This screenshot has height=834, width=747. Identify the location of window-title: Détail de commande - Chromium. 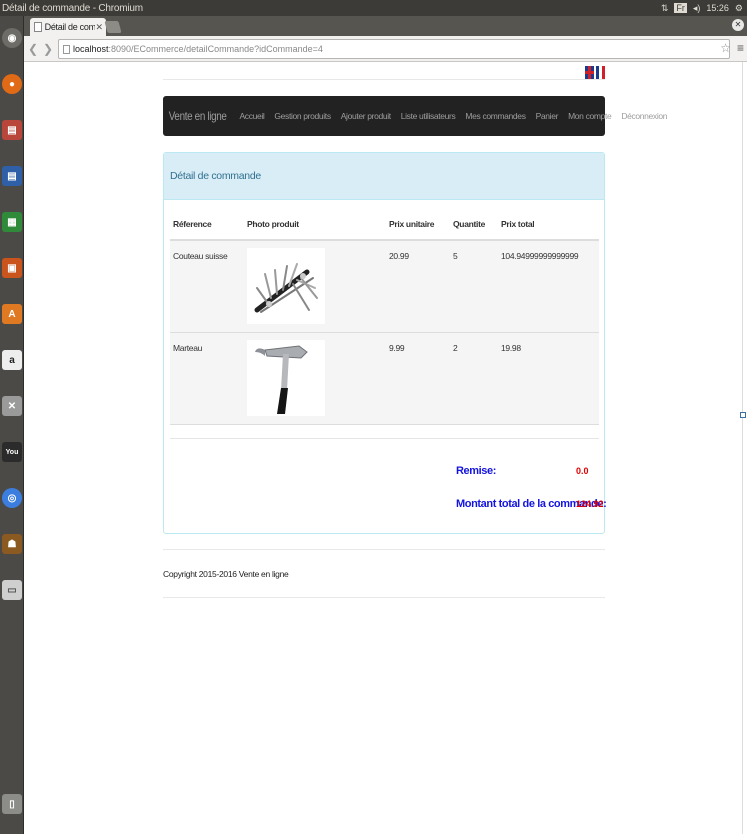
(72, 8).